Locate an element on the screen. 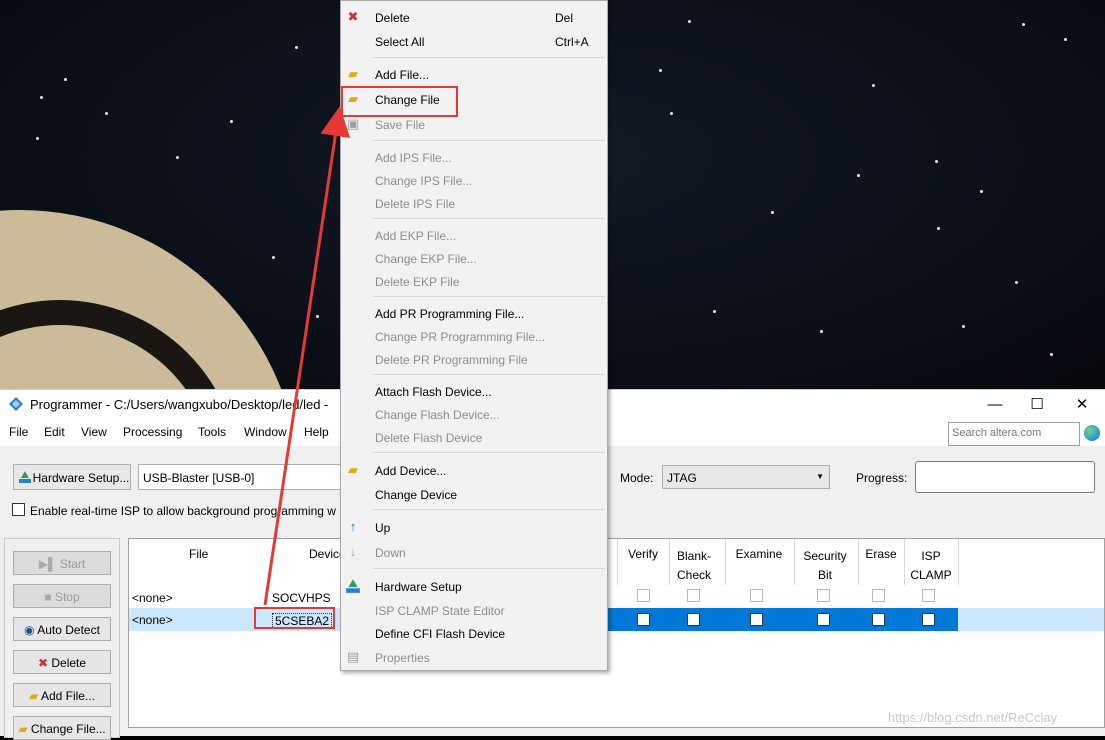  stop-button: ■ Stop is located at coordinates (62, 596).